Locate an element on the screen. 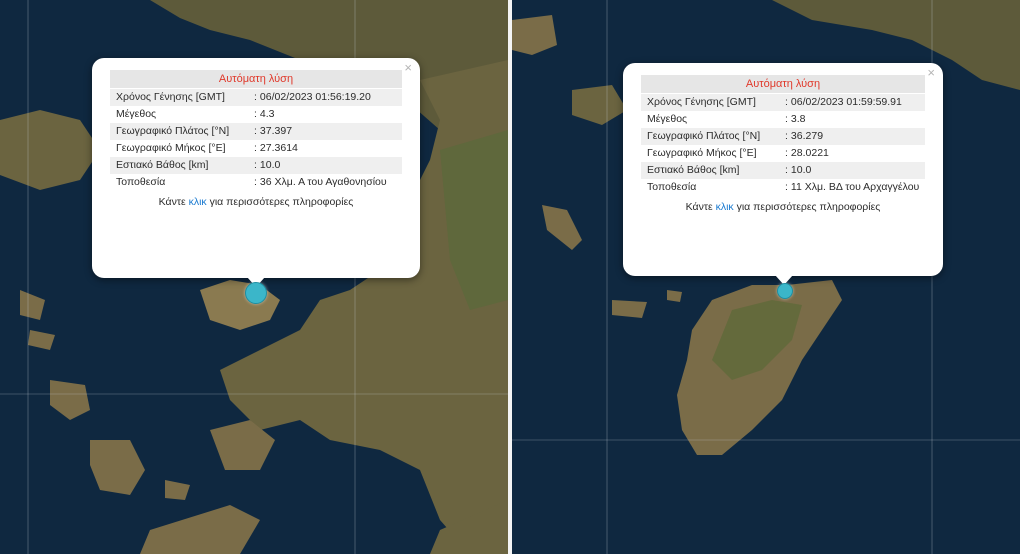 Image resolution: width=1020 pixels, height=554 pixels. row-value: 3.8 is located at coordinates (798, 119).